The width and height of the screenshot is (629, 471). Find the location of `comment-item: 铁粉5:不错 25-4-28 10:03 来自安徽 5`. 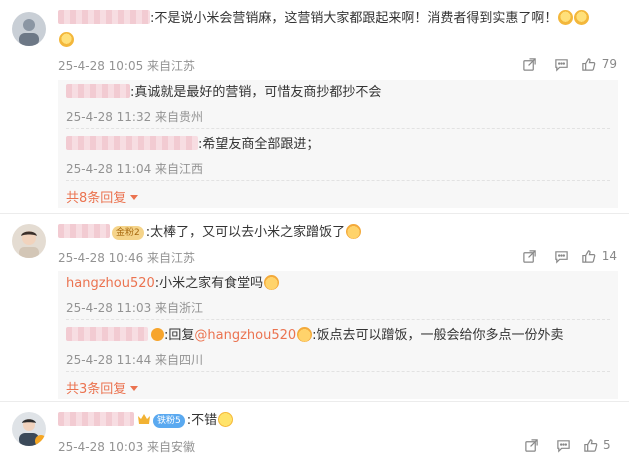

comment-item: 铁粉5:不错 25-4-28 10:03 来自安徽 5 is located at coordinates (314, 436).